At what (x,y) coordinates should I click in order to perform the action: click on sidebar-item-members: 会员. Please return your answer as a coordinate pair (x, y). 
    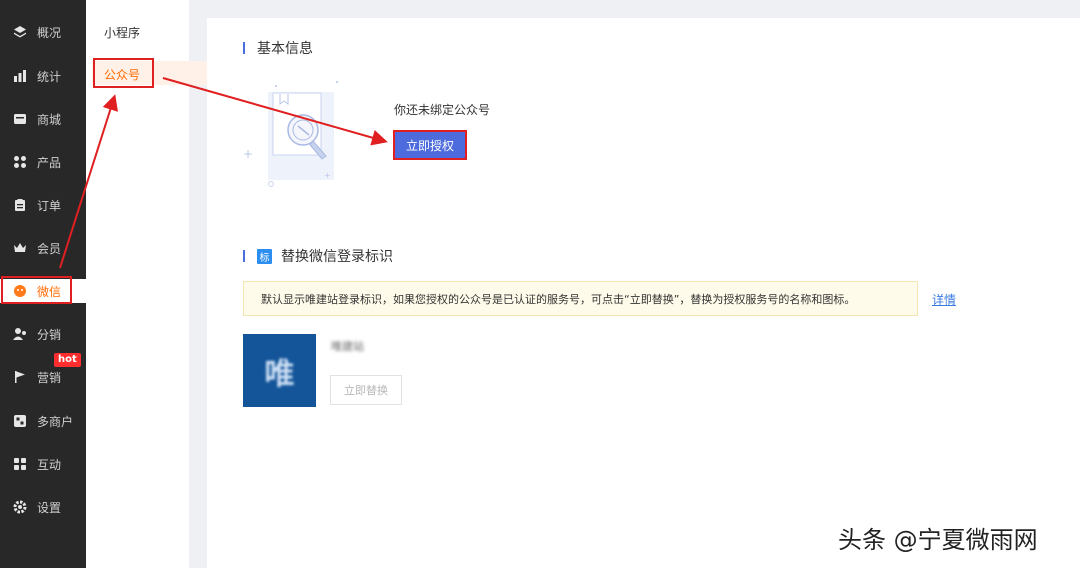
    Looking at the image, I should click on (43, 248).